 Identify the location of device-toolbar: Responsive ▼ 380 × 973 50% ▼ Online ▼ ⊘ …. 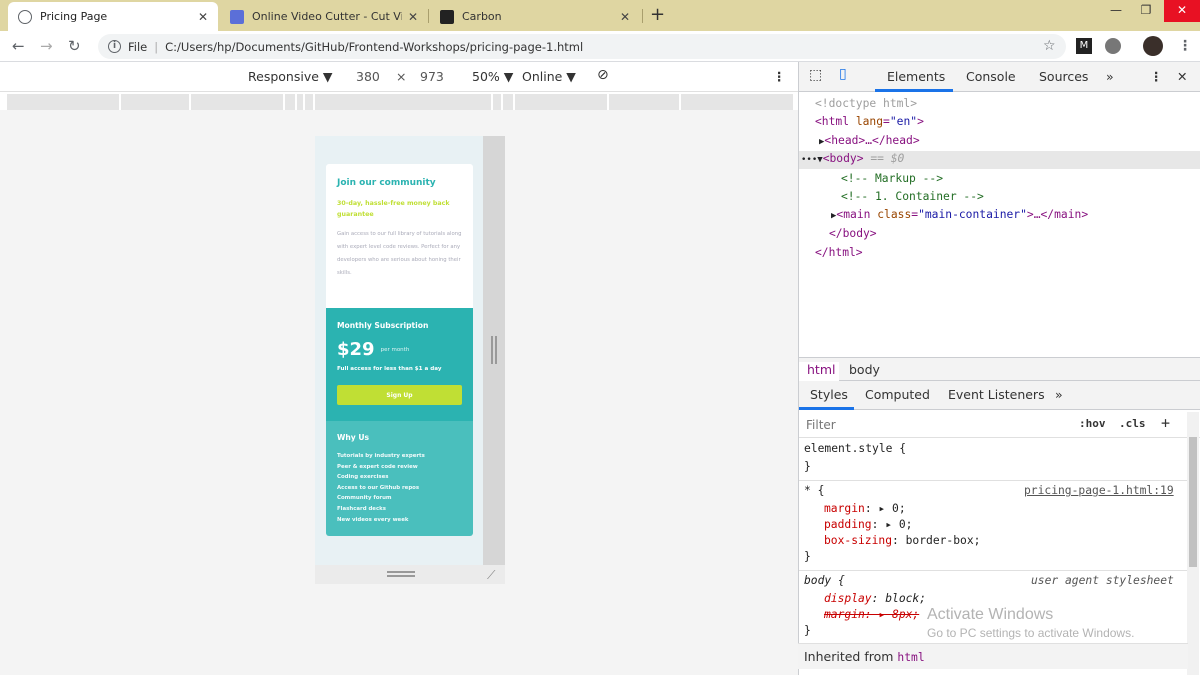
(399, 77).